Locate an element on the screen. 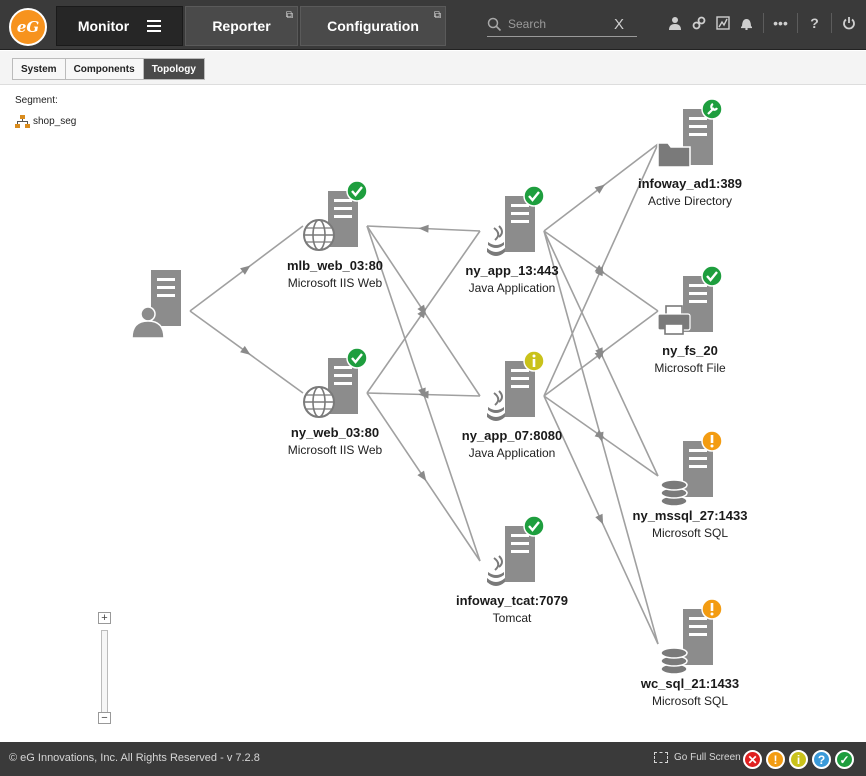 The width and height of the screenshot is (866, 776). status-critical-icon: ✕ is located at coordinates (752, 759).